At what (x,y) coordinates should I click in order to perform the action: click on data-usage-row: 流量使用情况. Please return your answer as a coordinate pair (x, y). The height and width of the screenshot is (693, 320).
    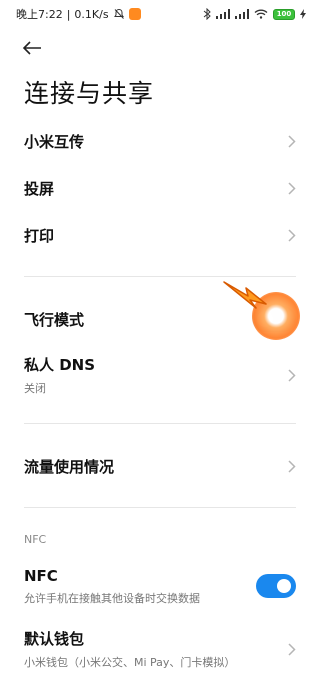
    Looking at the image, I should click on (160, 466).